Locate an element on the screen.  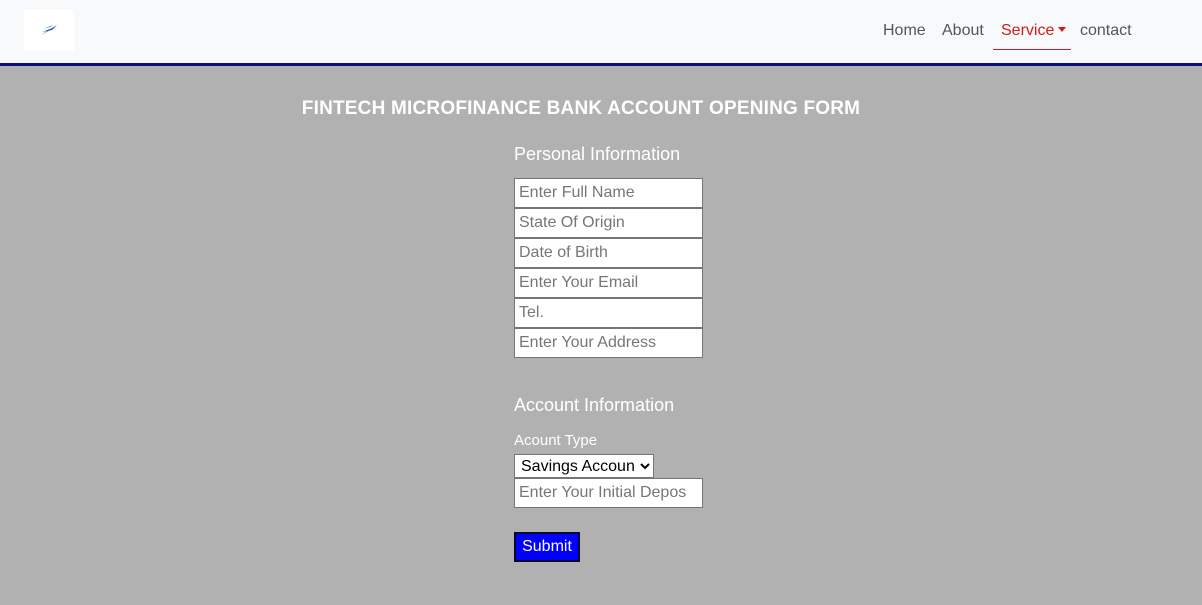
tel-input is located at coordinates (608, 313).